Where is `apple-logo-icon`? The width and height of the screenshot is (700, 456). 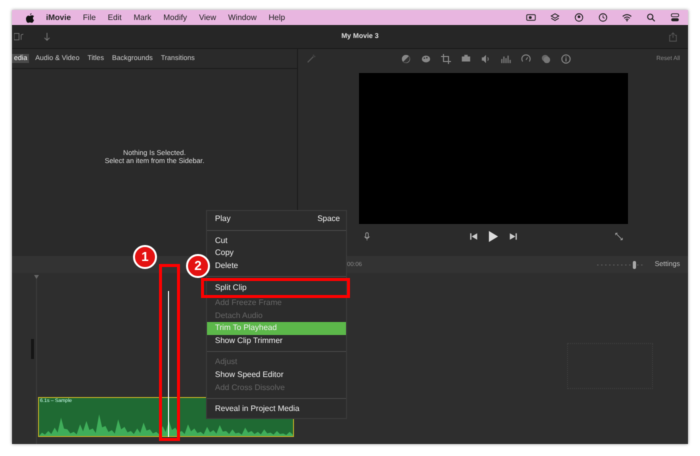
apple-logo-icon is located at coordinates (30, 17).